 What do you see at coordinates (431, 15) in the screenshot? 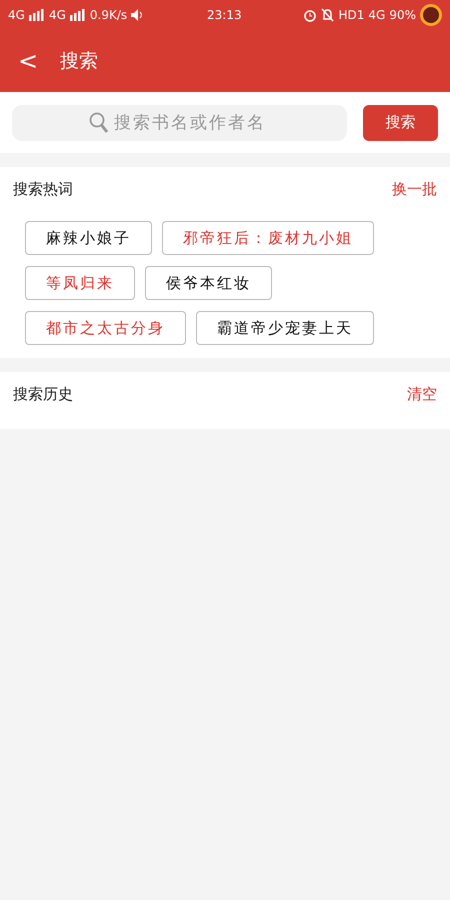
I see `avatar-icon` at bounding box center [431, 15].